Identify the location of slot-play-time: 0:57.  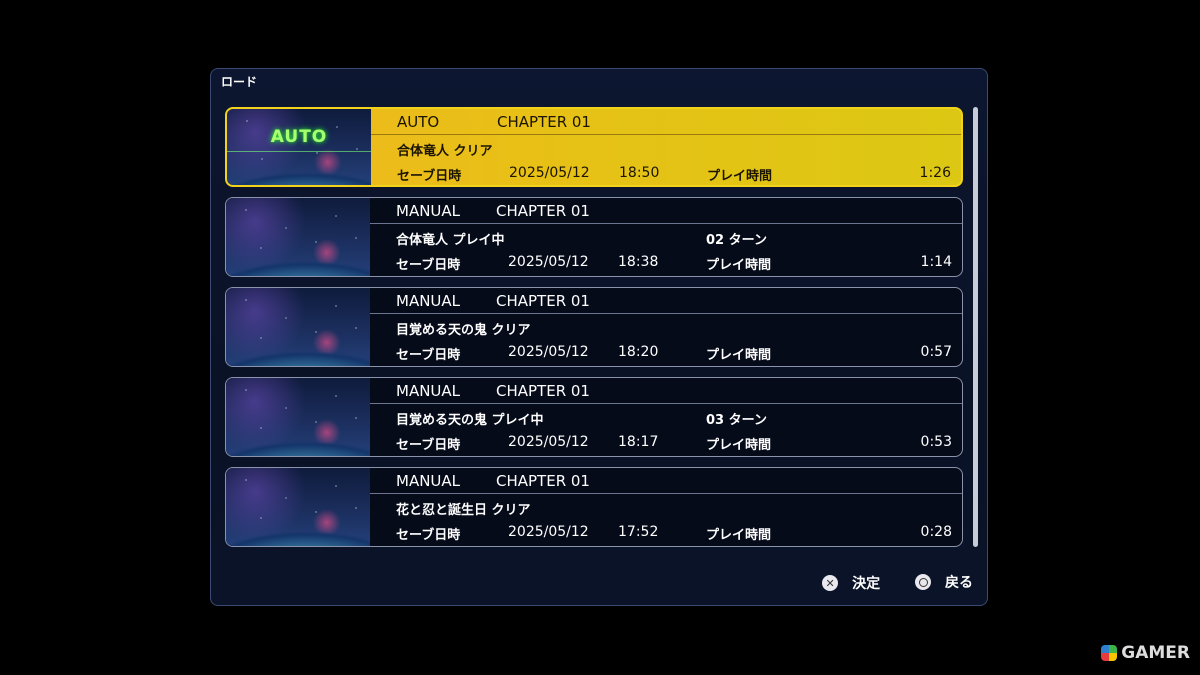
(936, 352).